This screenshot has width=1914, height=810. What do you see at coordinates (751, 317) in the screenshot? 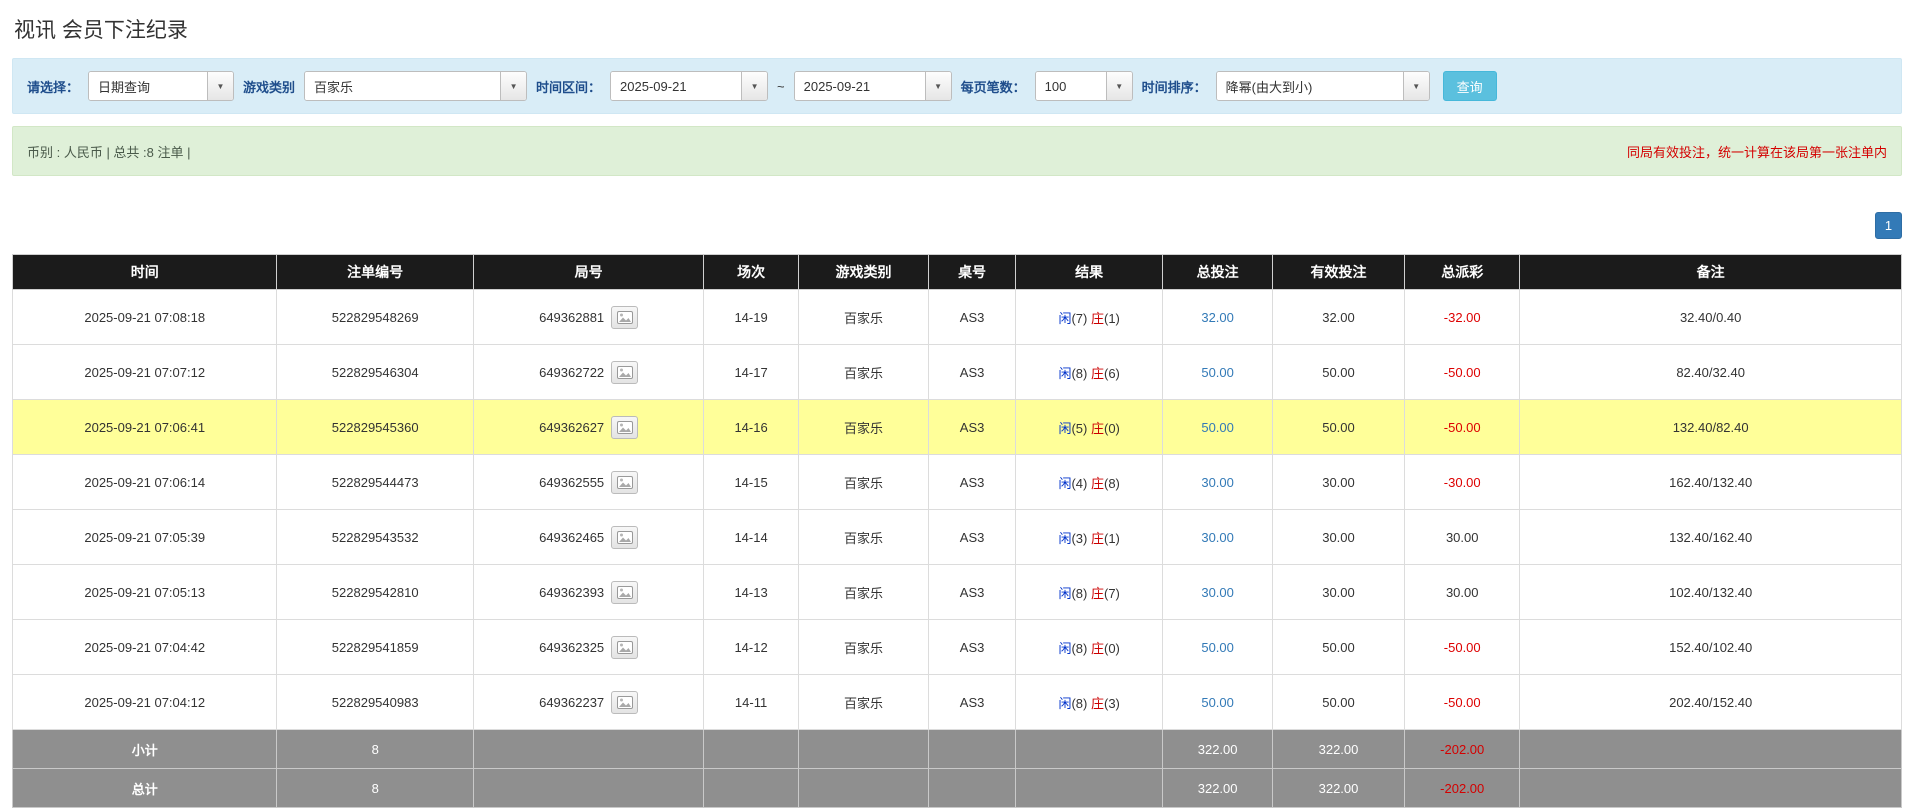
I see `session-cell: 14-19` at bounding box center [751, 317].